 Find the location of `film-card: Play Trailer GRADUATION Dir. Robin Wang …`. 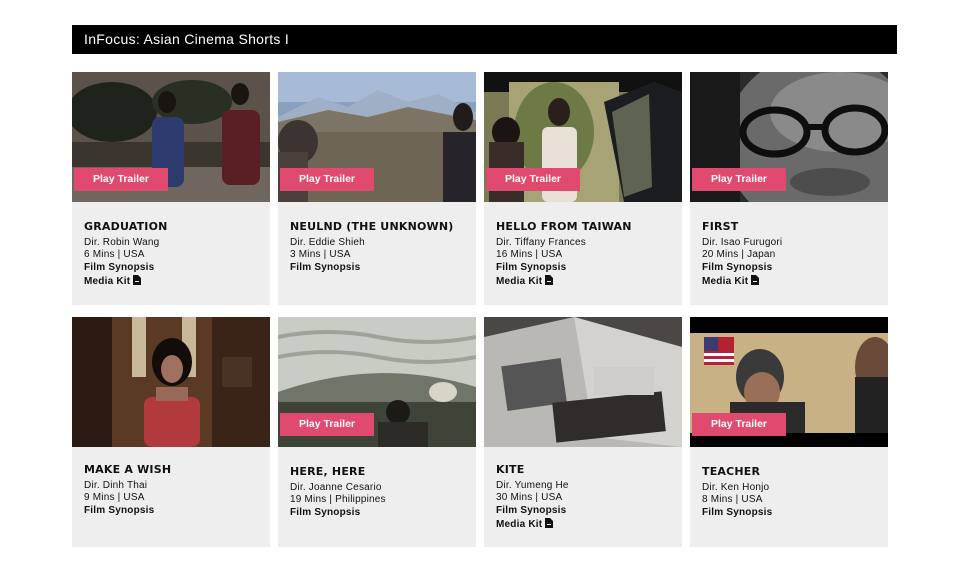

film-card: Play Trailer GRADUATION Dir. Robin Wang … is located at coordinates (171, 188).